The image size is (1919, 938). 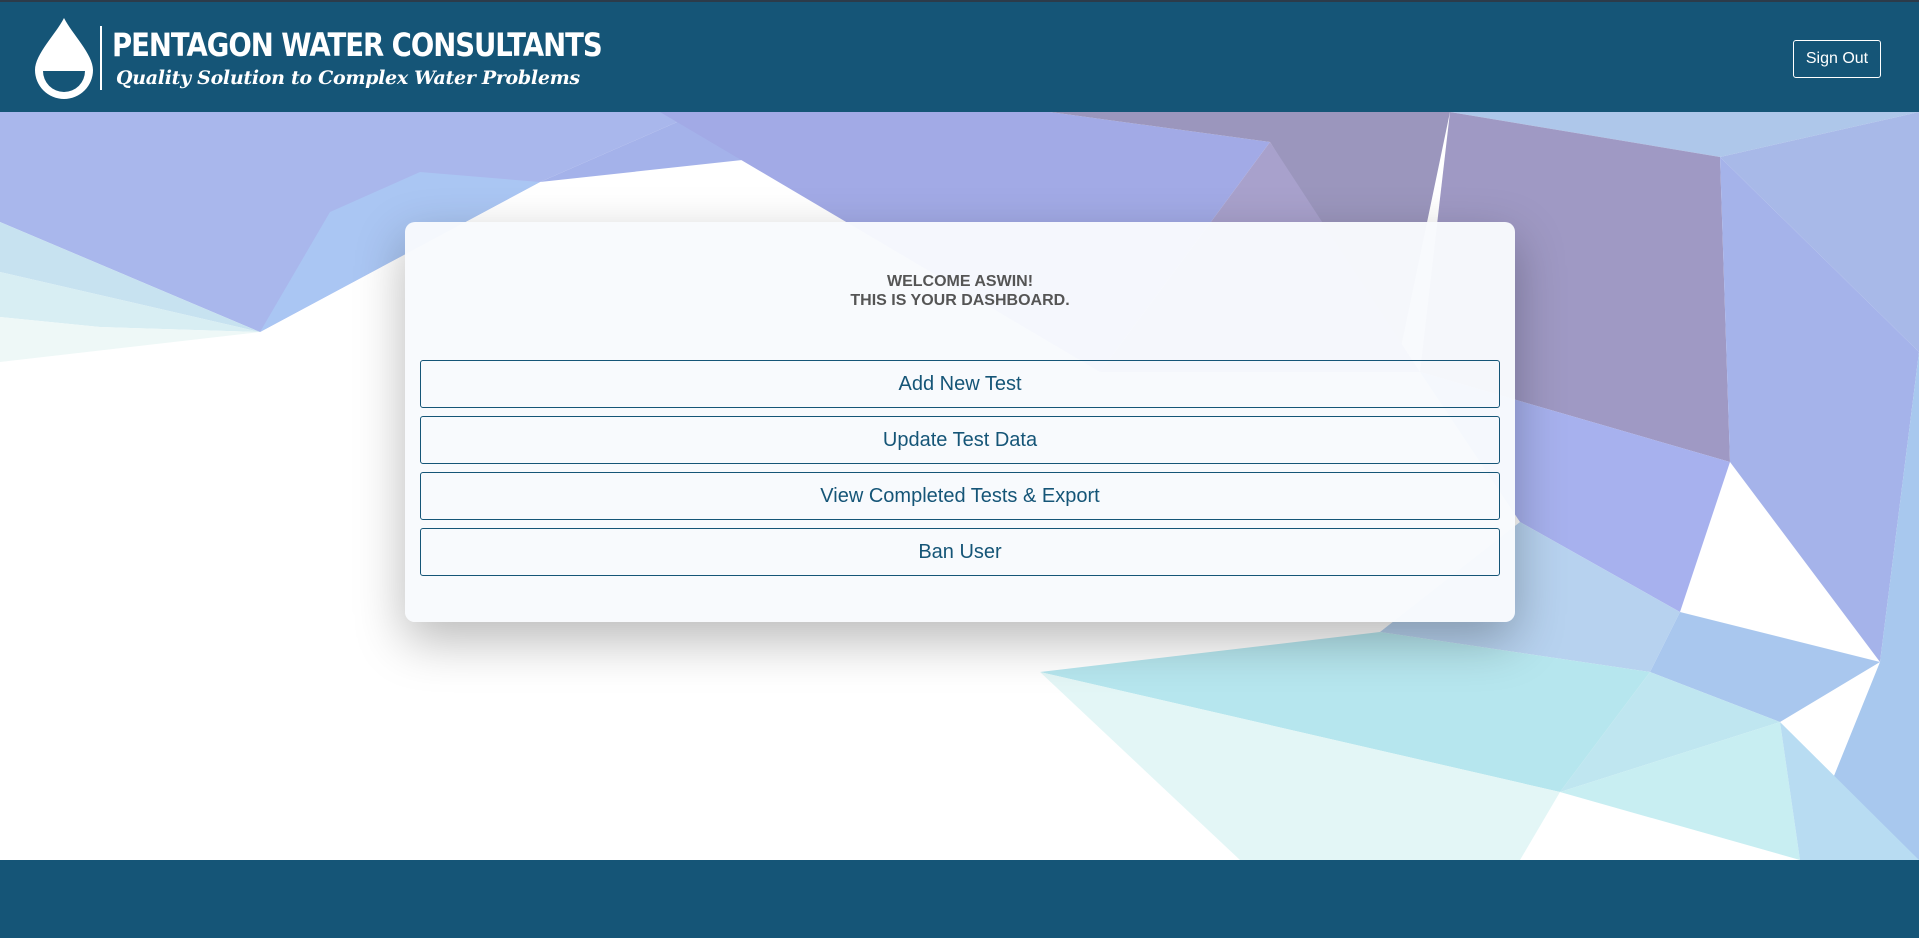 I want to click on ban-user-button: Ban User, so click(x=960, y=552).